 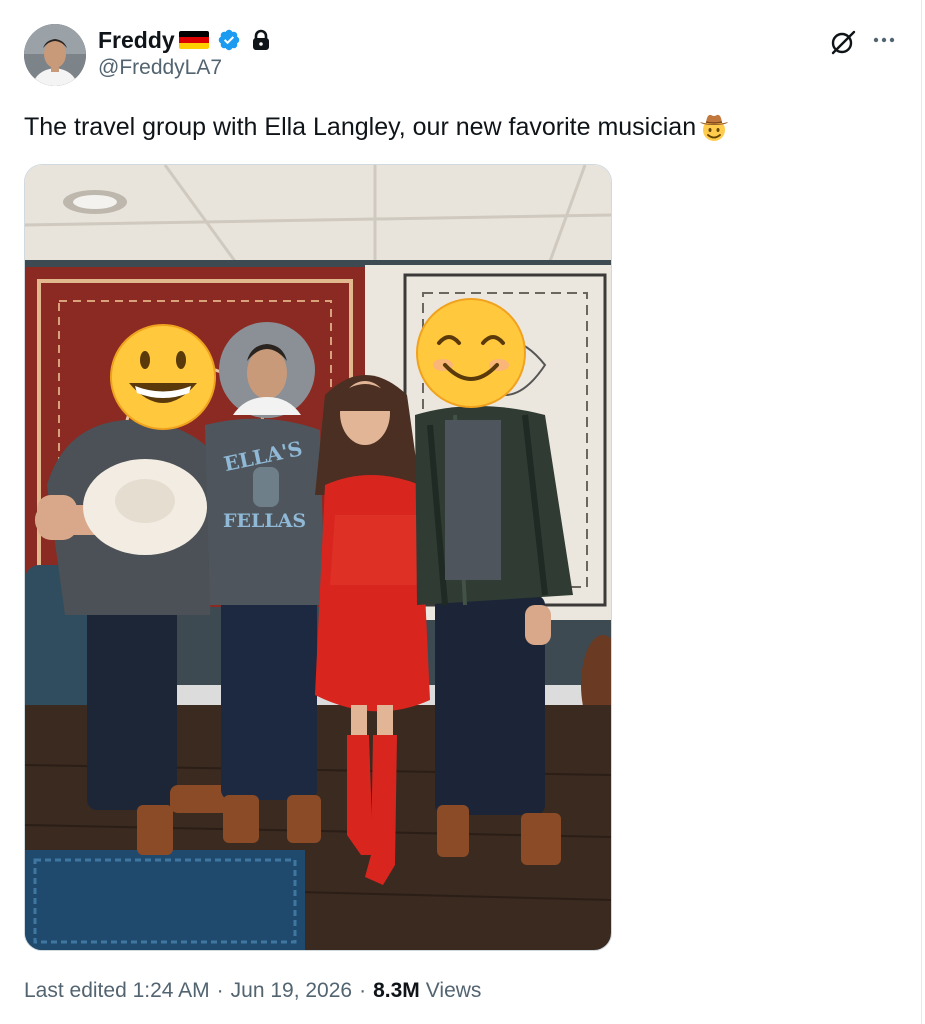 What do you see at coordinates (193, 40) in the screenshot?
I see `germany-flag-emoji` at bounding box center [193, 40].